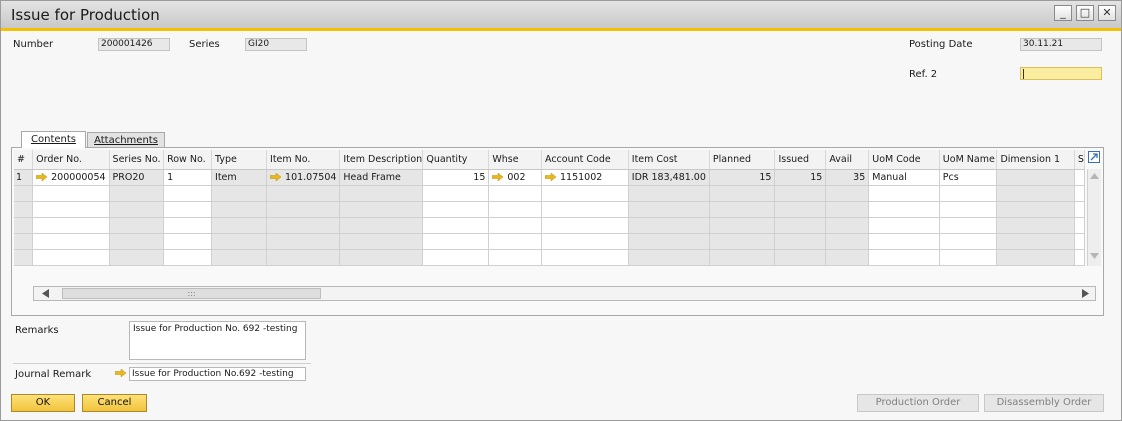  I want to click on cell-planned: 15, so click(742, 177).